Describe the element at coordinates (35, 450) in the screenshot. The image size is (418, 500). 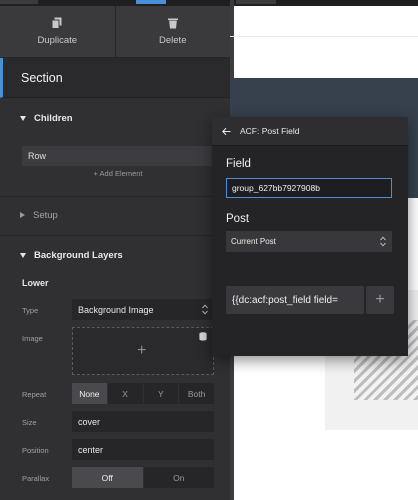
I see `position-label: Position` at that location.